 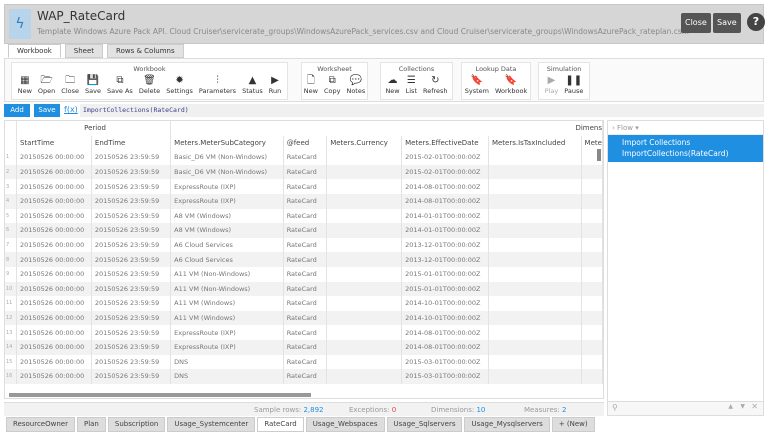 What do you see at coordinates (477, 85) in the screenshot?
I see `system-button: 🔖 System` at bounding box center [477, 85].